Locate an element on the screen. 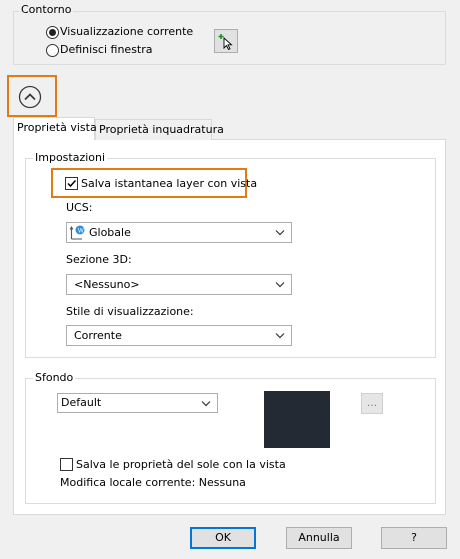 This screenshot has width=460, height=559. sfondo-select: Default is located at coordinates (137, 403).